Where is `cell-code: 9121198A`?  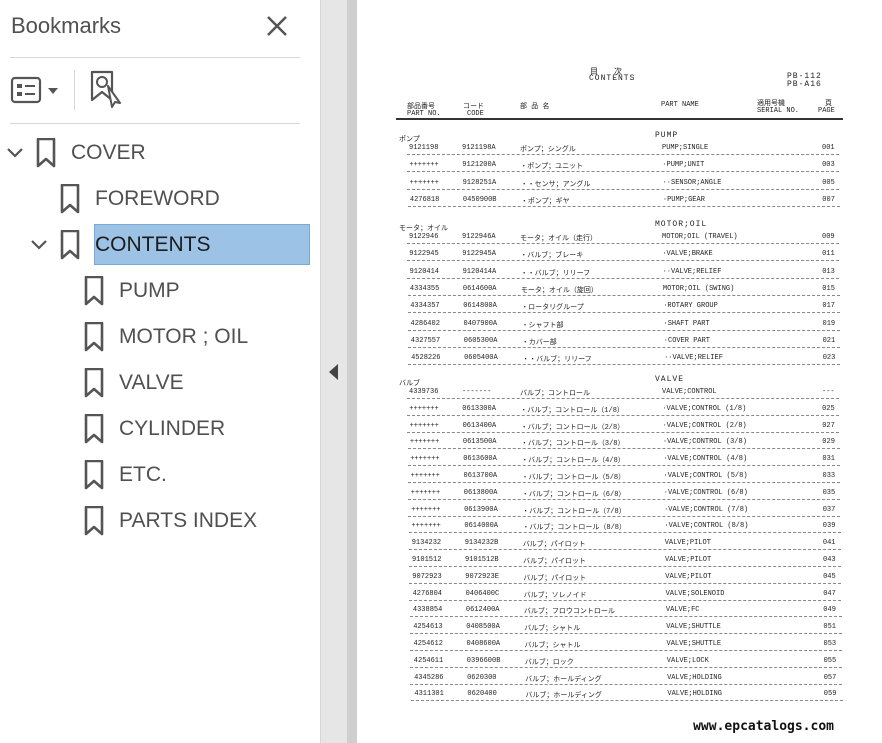 cell-code: 9121198A is located at coordinates (479, 148).